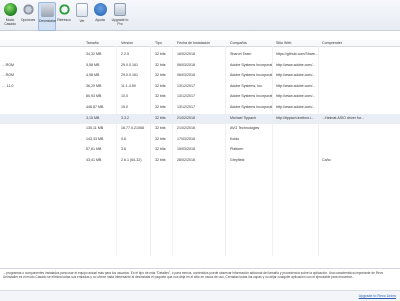 This screenshot has width=400, height=301. I want to click on upgrade-link: Upgrade to Revo Unins, so click(377, 296).